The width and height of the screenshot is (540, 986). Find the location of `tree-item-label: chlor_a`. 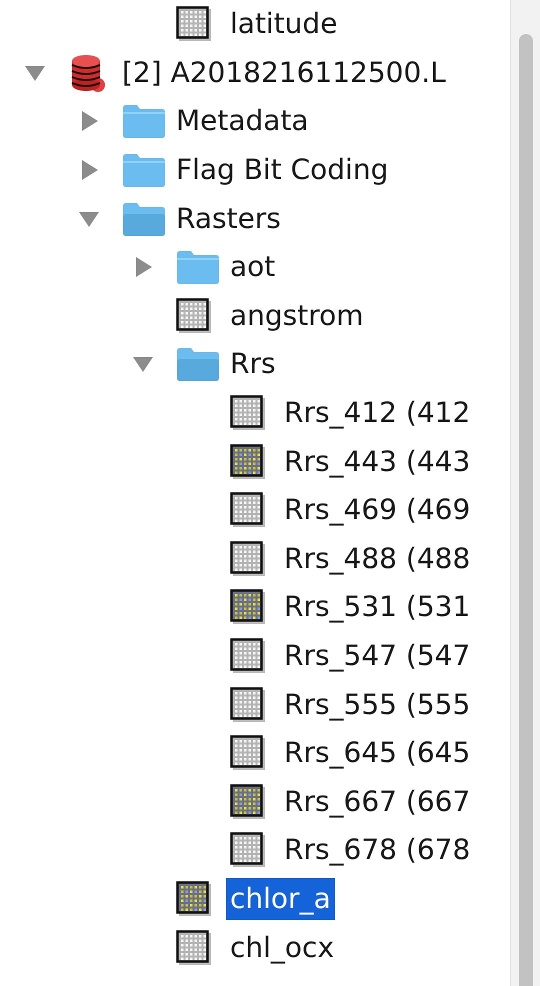

tree-item-label: chlor_a is located at coordinates (280, 899).